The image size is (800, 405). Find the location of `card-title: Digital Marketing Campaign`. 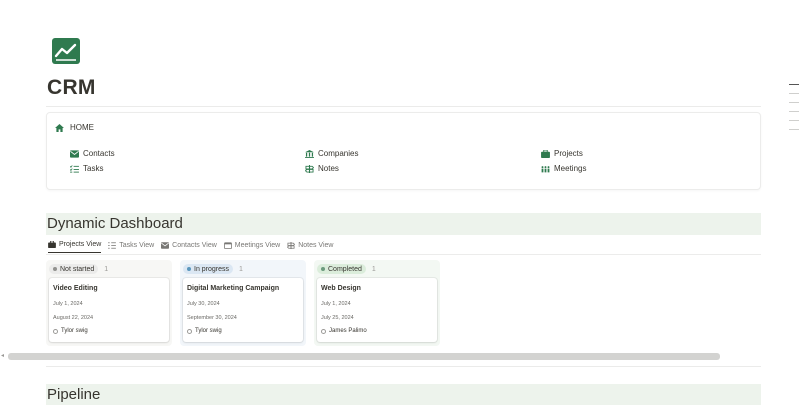

card-title: Digital Marketing Campaign is located at coordinates (233, 288).